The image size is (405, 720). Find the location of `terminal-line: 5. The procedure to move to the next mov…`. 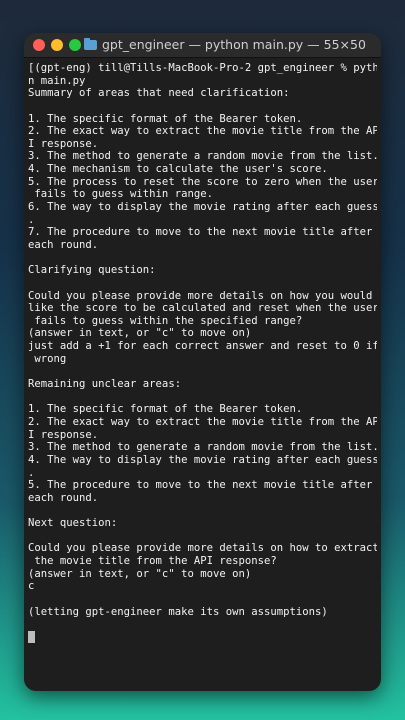

terminal-line: 5. The procedure to move to the next mov… is located at coordinates (200, 485).